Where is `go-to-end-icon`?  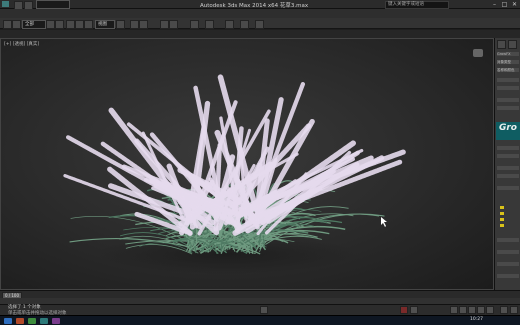
go-to-end-icon is located at coordinates (490, 310).